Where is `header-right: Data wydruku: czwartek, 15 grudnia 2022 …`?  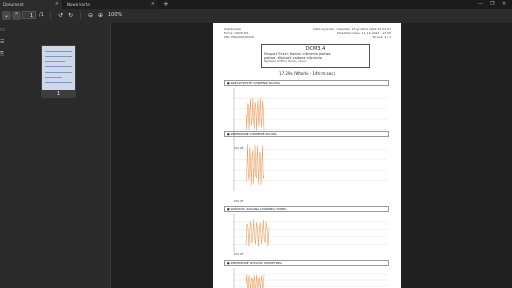 header-right: Data wydruku: czwartek, 15 grudnia 2022 … is located at coordinates (352, 33).